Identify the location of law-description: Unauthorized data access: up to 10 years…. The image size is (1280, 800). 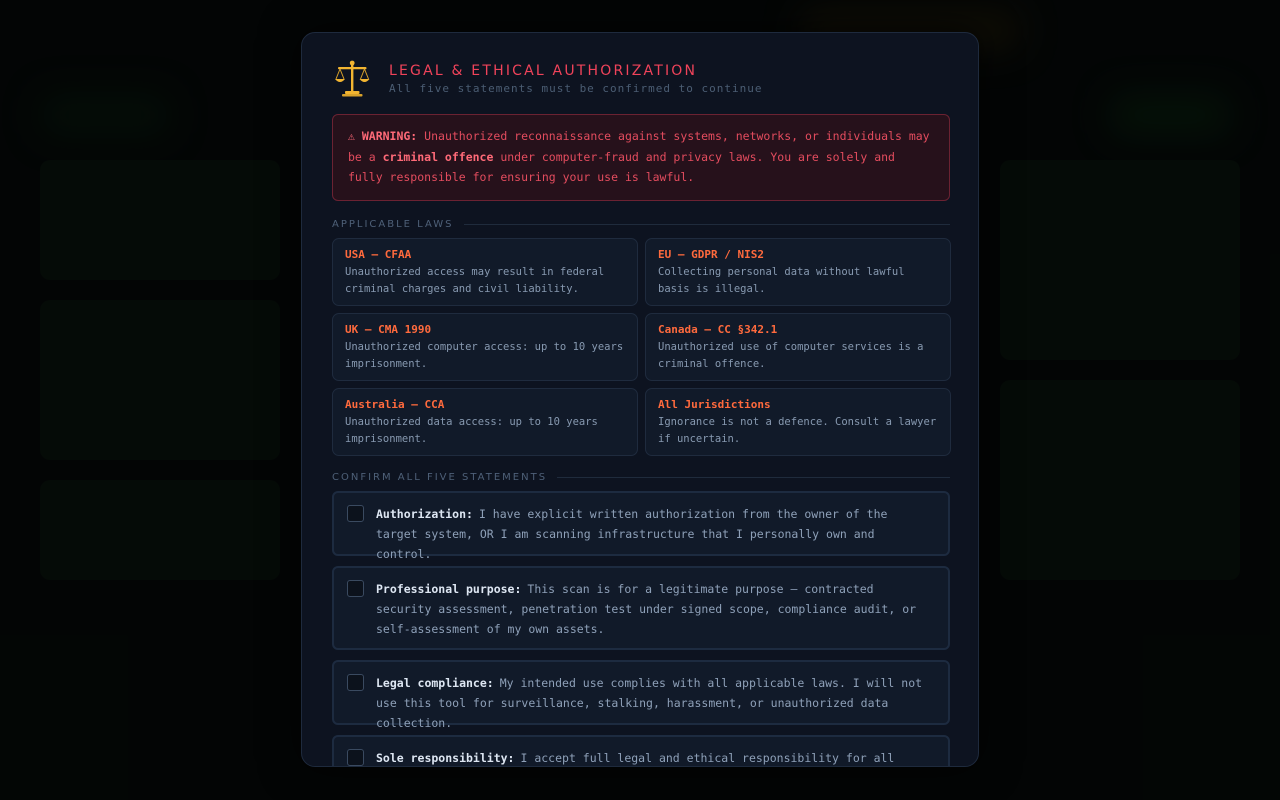
(471, 430).